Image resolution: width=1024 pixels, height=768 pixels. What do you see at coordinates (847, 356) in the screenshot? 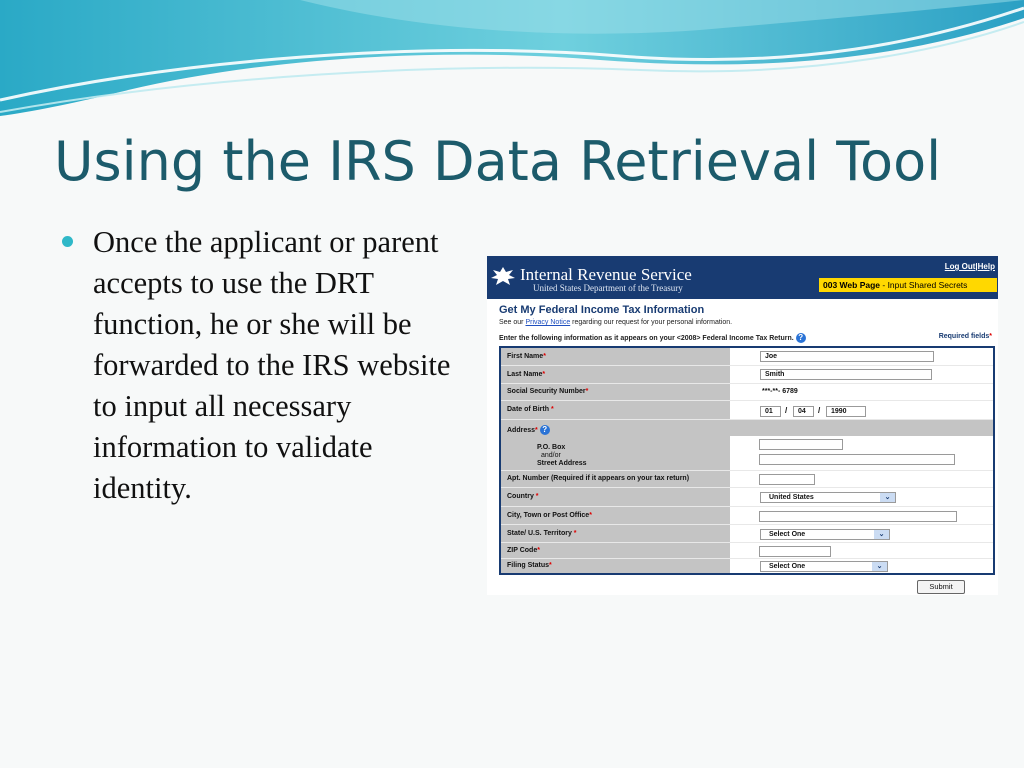
I see `first-name-field: Joe` at bounding box center [847, 356].